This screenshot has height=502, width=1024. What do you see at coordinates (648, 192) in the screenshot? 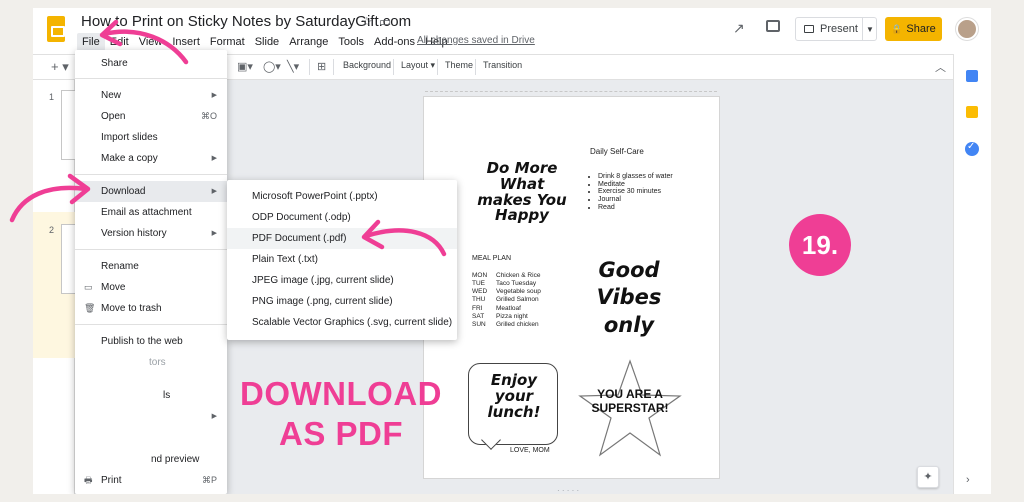
I see `list-item: Exercise 30 minutes` at bounding box center [648, 192].